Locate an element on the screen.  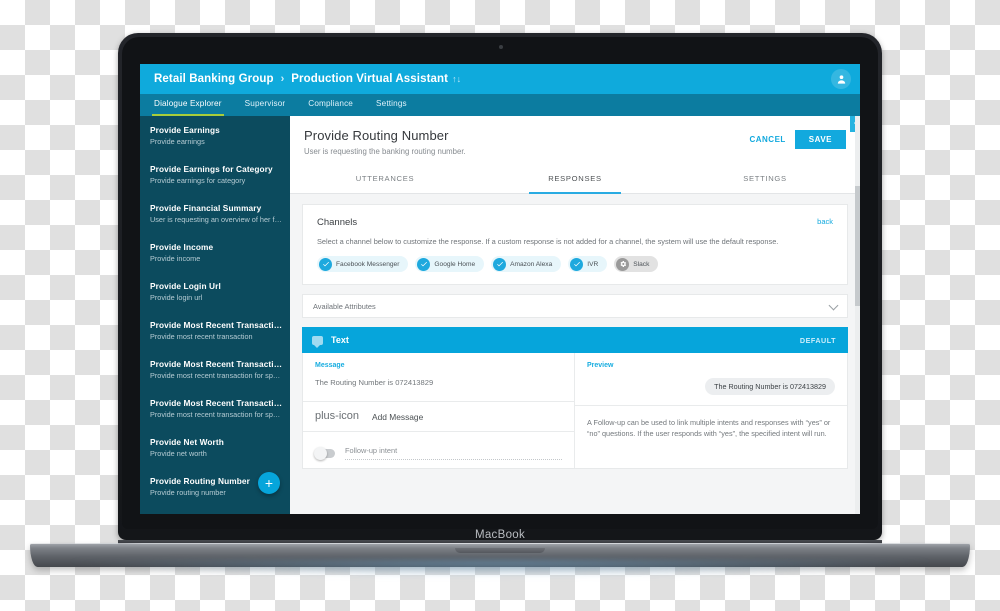
nav-item-dialogue-explorer: Dialogue Explorer is located at coordinates (188, 105).